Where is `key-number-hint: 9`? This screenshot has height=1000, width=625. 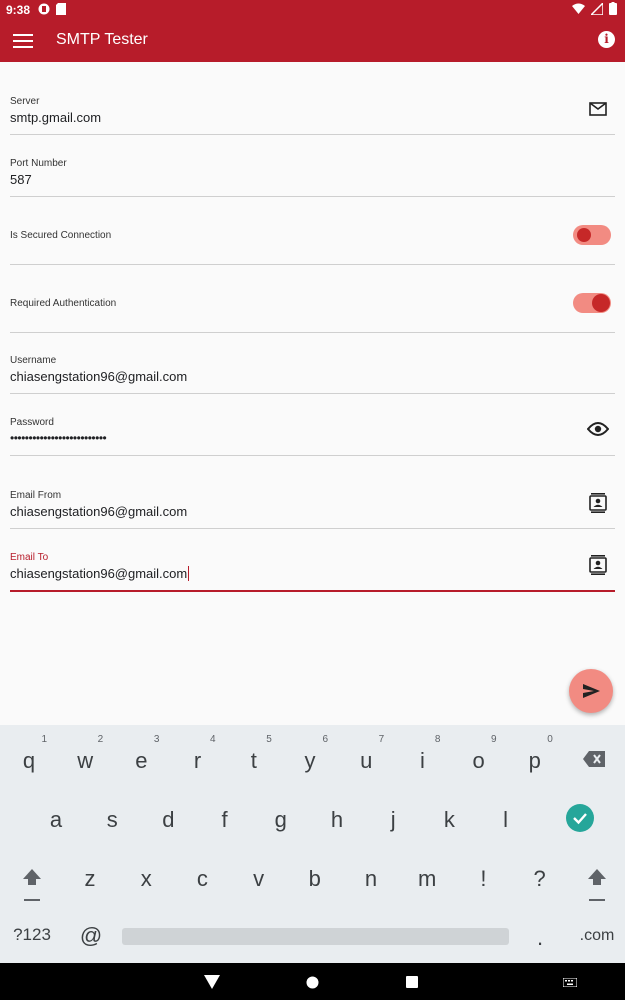 key-number-hint: 9 is located at coordinates (494, 739).